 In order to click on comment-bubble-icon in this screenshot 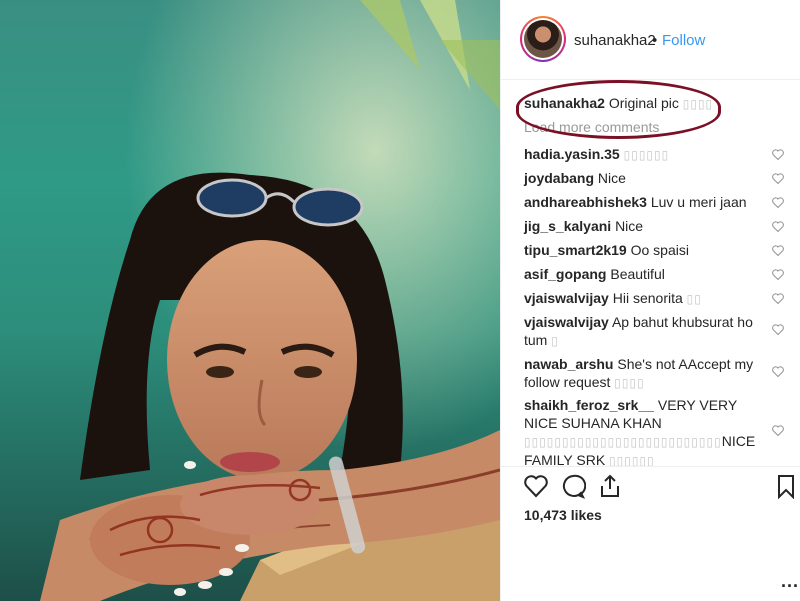, I will do `click(573, 486)`.